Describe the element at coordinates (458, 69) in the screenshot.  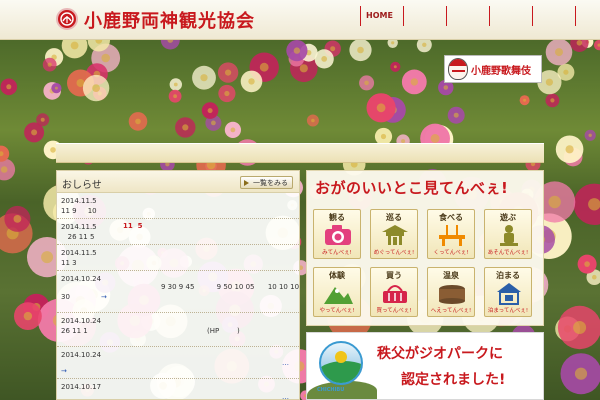
I see `kabuki-mask-icon` at that location.